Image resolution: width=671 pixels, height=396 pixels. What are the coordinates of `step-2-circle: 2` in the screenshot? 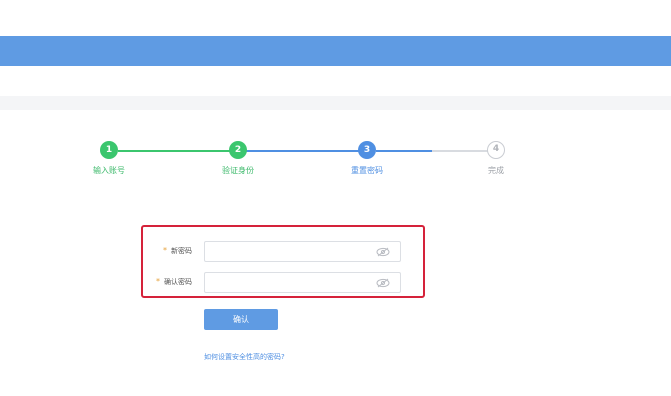 It's located at (238, 150).